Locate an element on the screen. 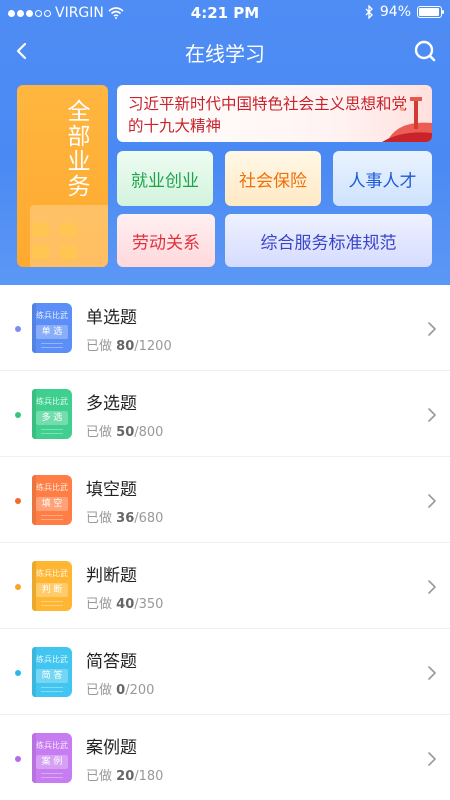  tile-personnel: 人事人才 is located at coordinates (382, 178).